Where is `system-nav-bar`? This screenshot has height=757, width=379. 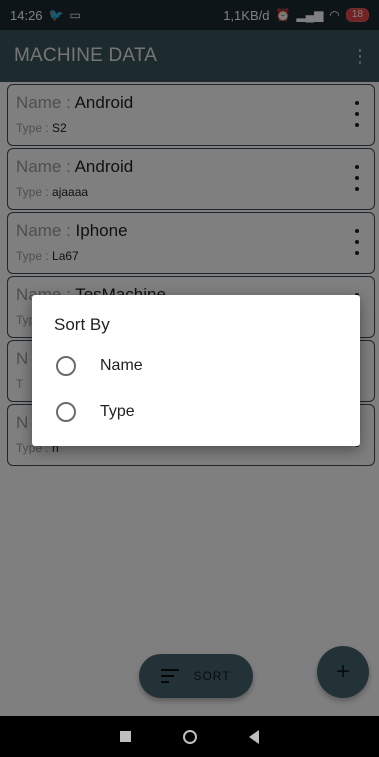 system-nav-bar is located at coordinates (189, 736).